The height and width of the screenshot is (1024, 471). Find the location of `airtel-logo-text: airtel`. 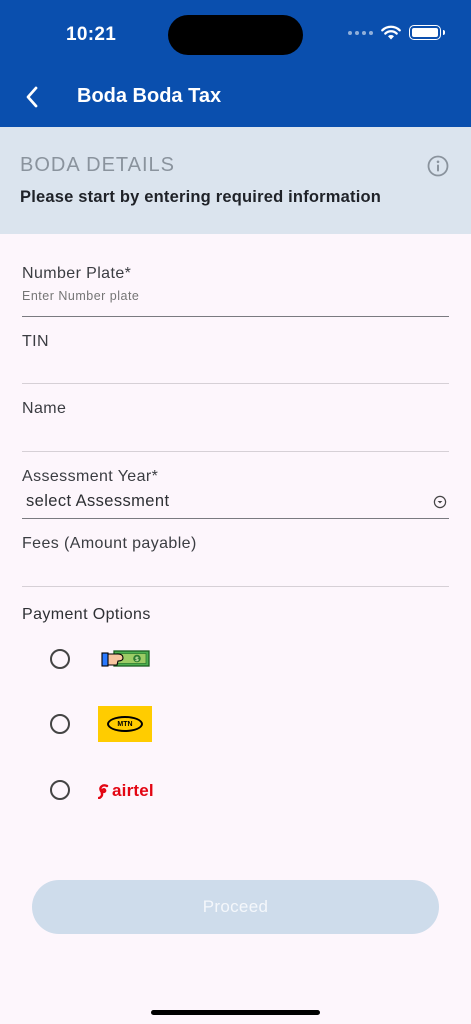

airtel-logo-text: airtel is located at coordinates (133, 790).